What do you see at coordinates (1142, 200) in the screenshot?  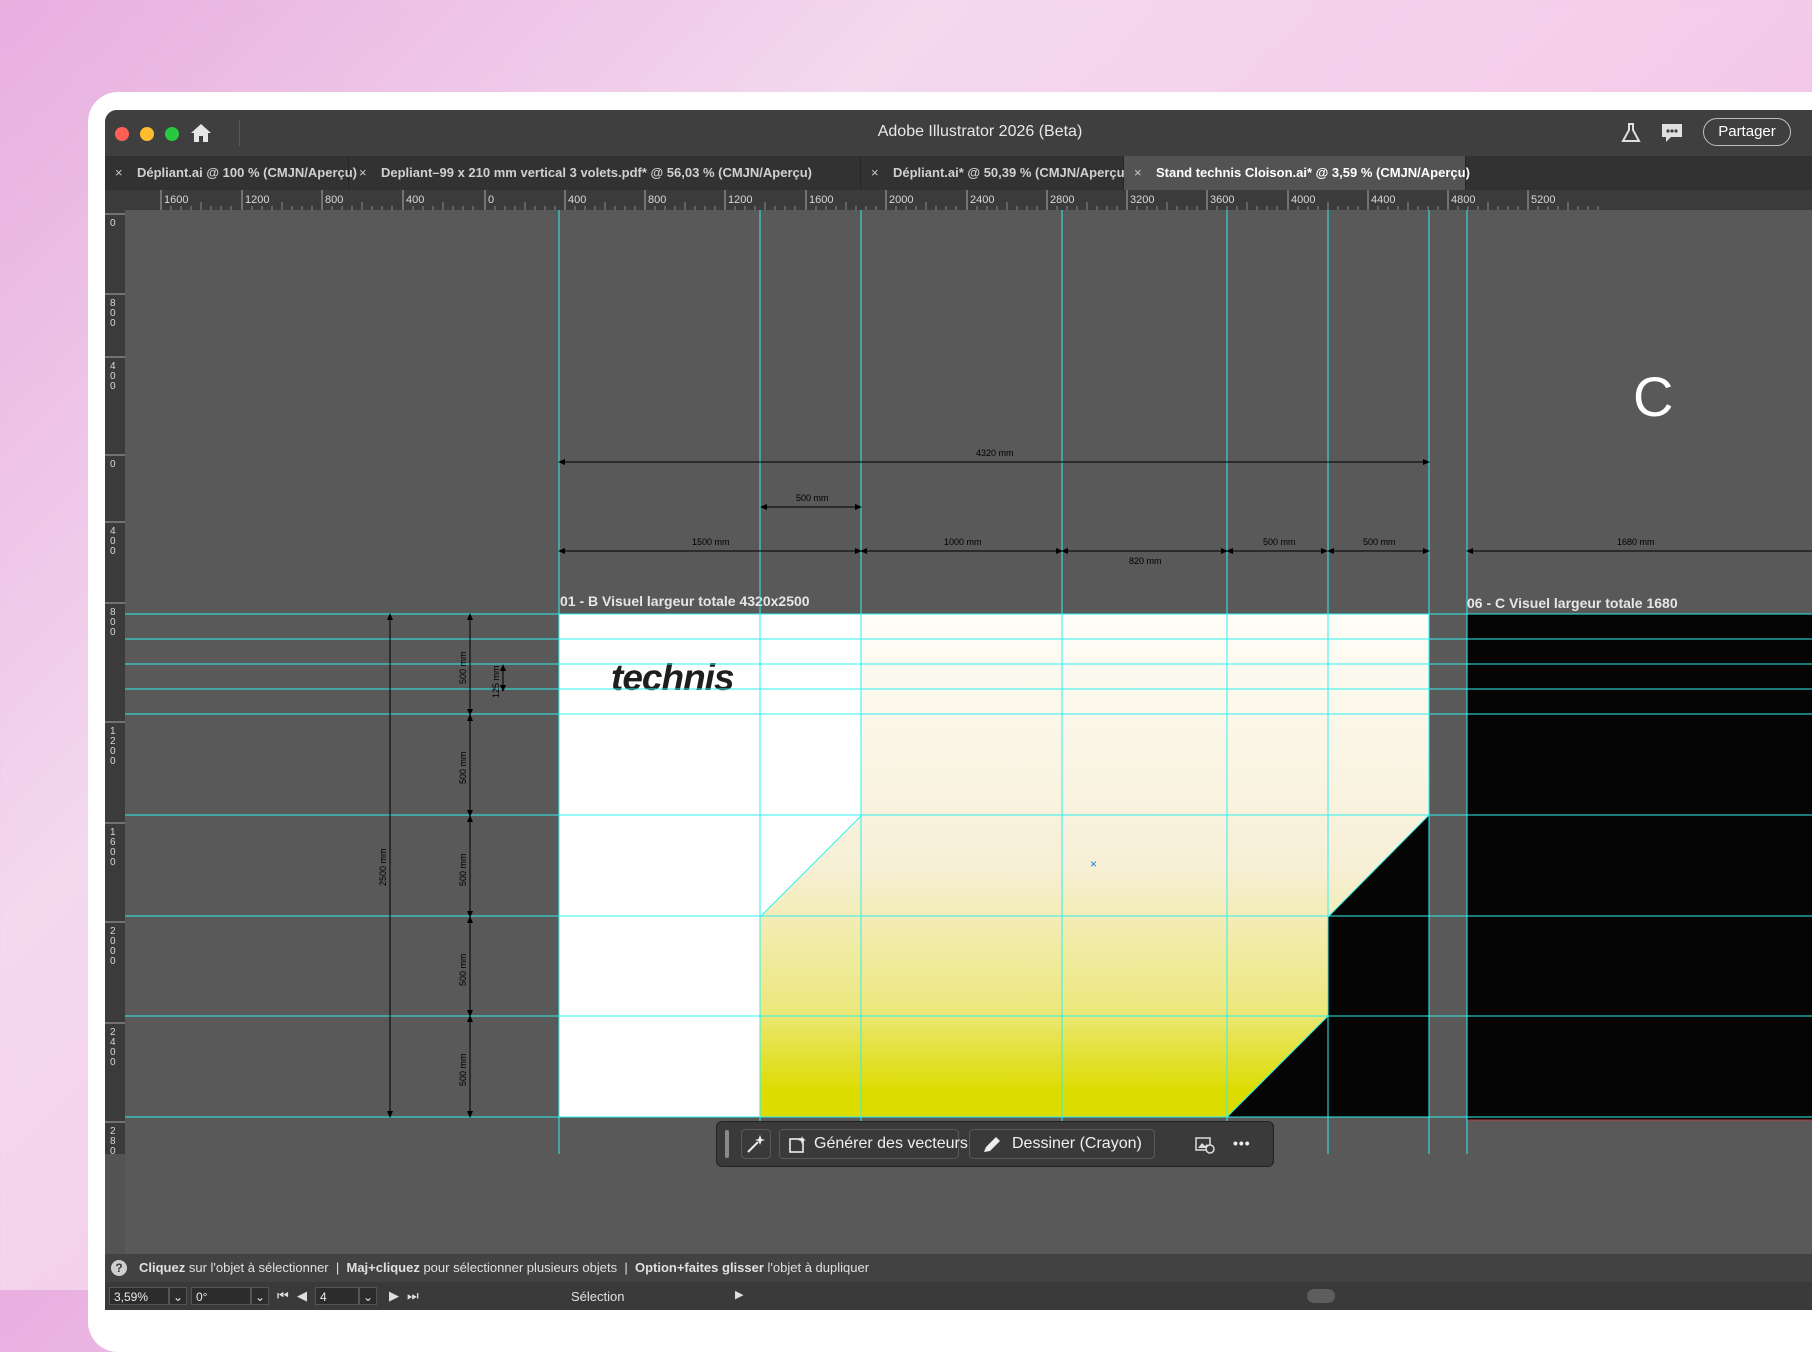 I see `ruler-label: 3200` at bounding box center [1142, 200].